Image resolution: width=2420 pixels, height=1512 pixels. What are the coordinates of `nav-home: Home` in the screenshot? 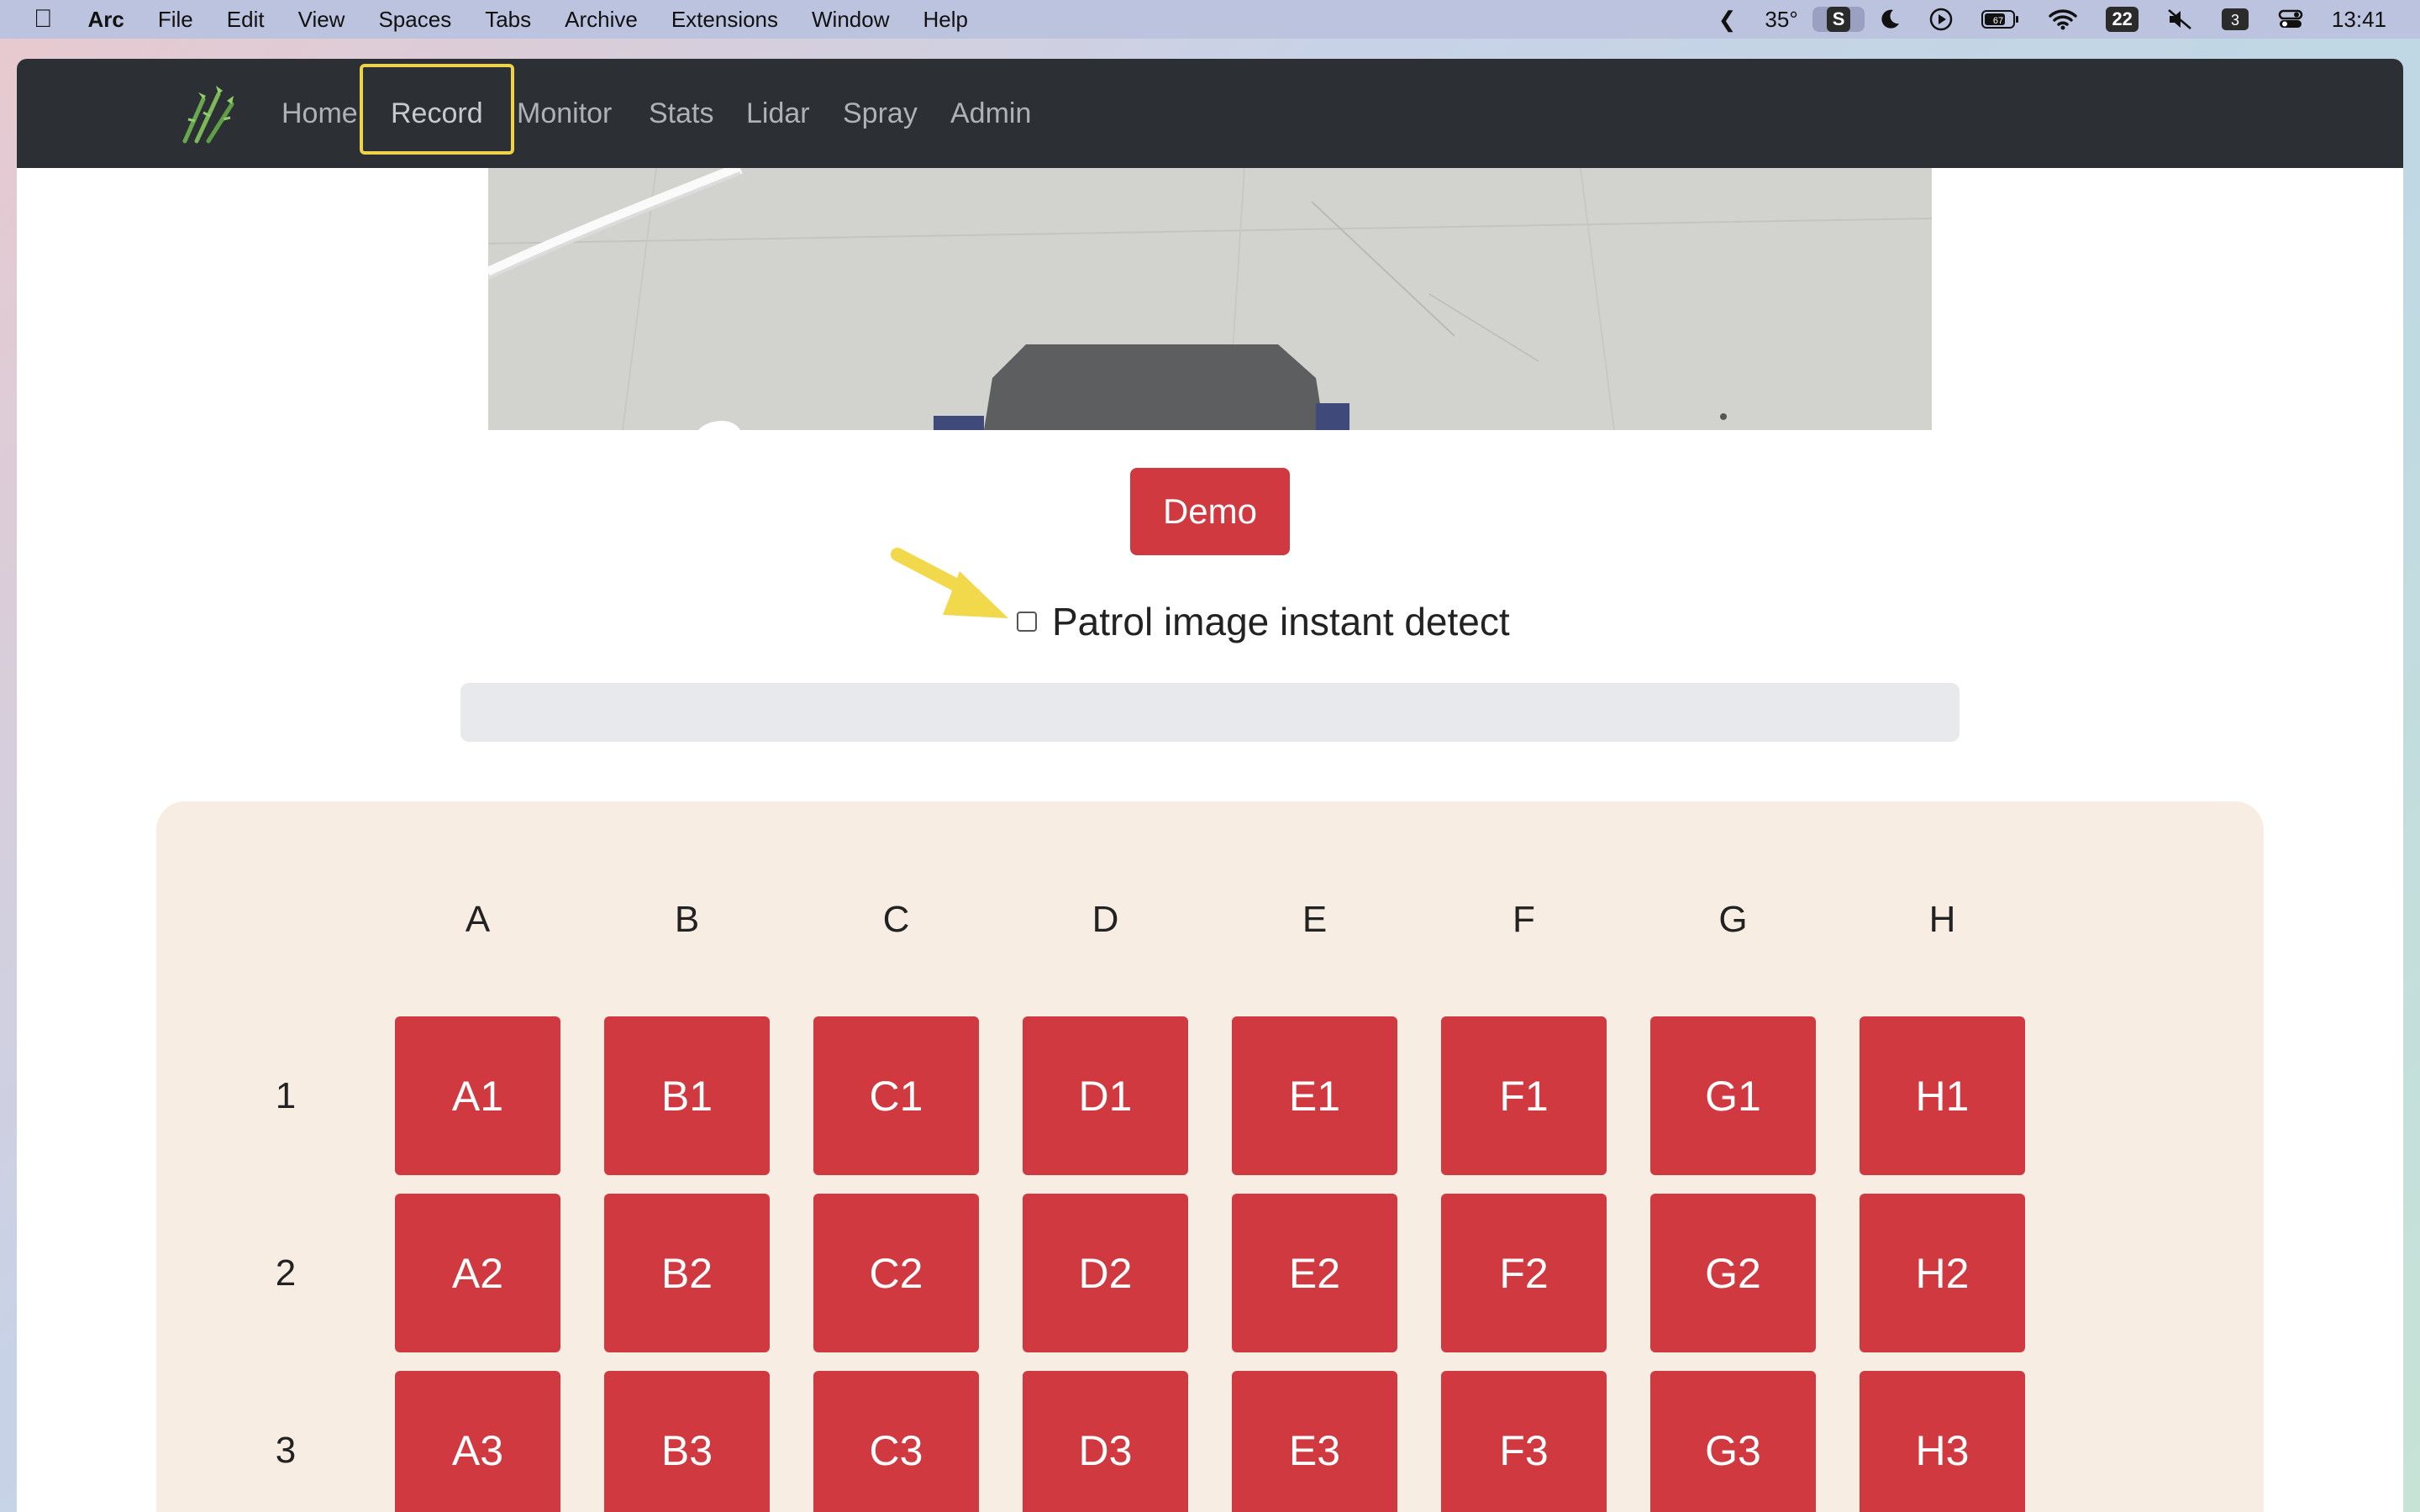 It's located at (319, 113).